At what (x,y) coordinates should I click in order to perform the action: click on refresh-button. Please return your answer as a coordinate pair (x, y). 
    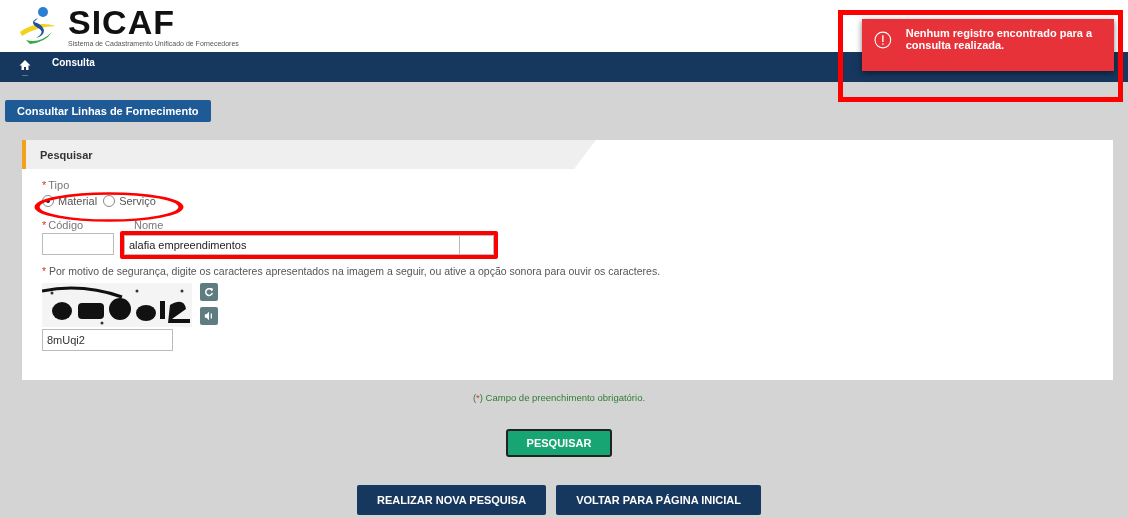
    Looking at the image, I should click on (209, 292).